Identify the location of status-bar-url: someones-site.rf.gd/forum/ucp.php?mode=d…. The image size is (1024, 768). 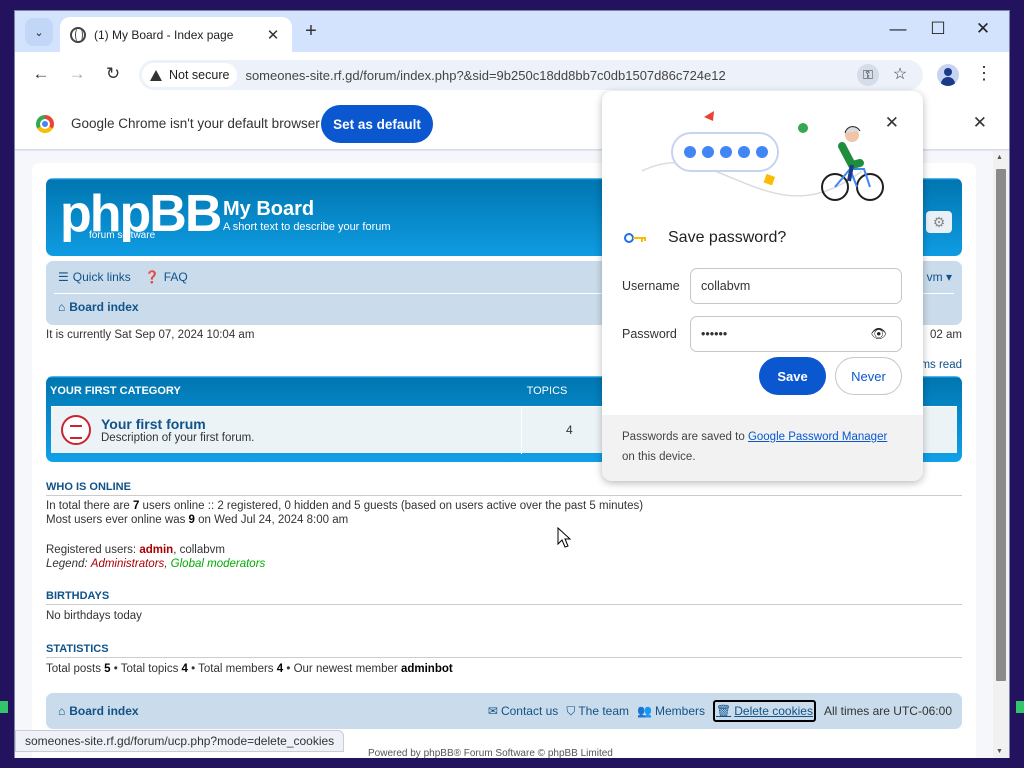
(180, 741).